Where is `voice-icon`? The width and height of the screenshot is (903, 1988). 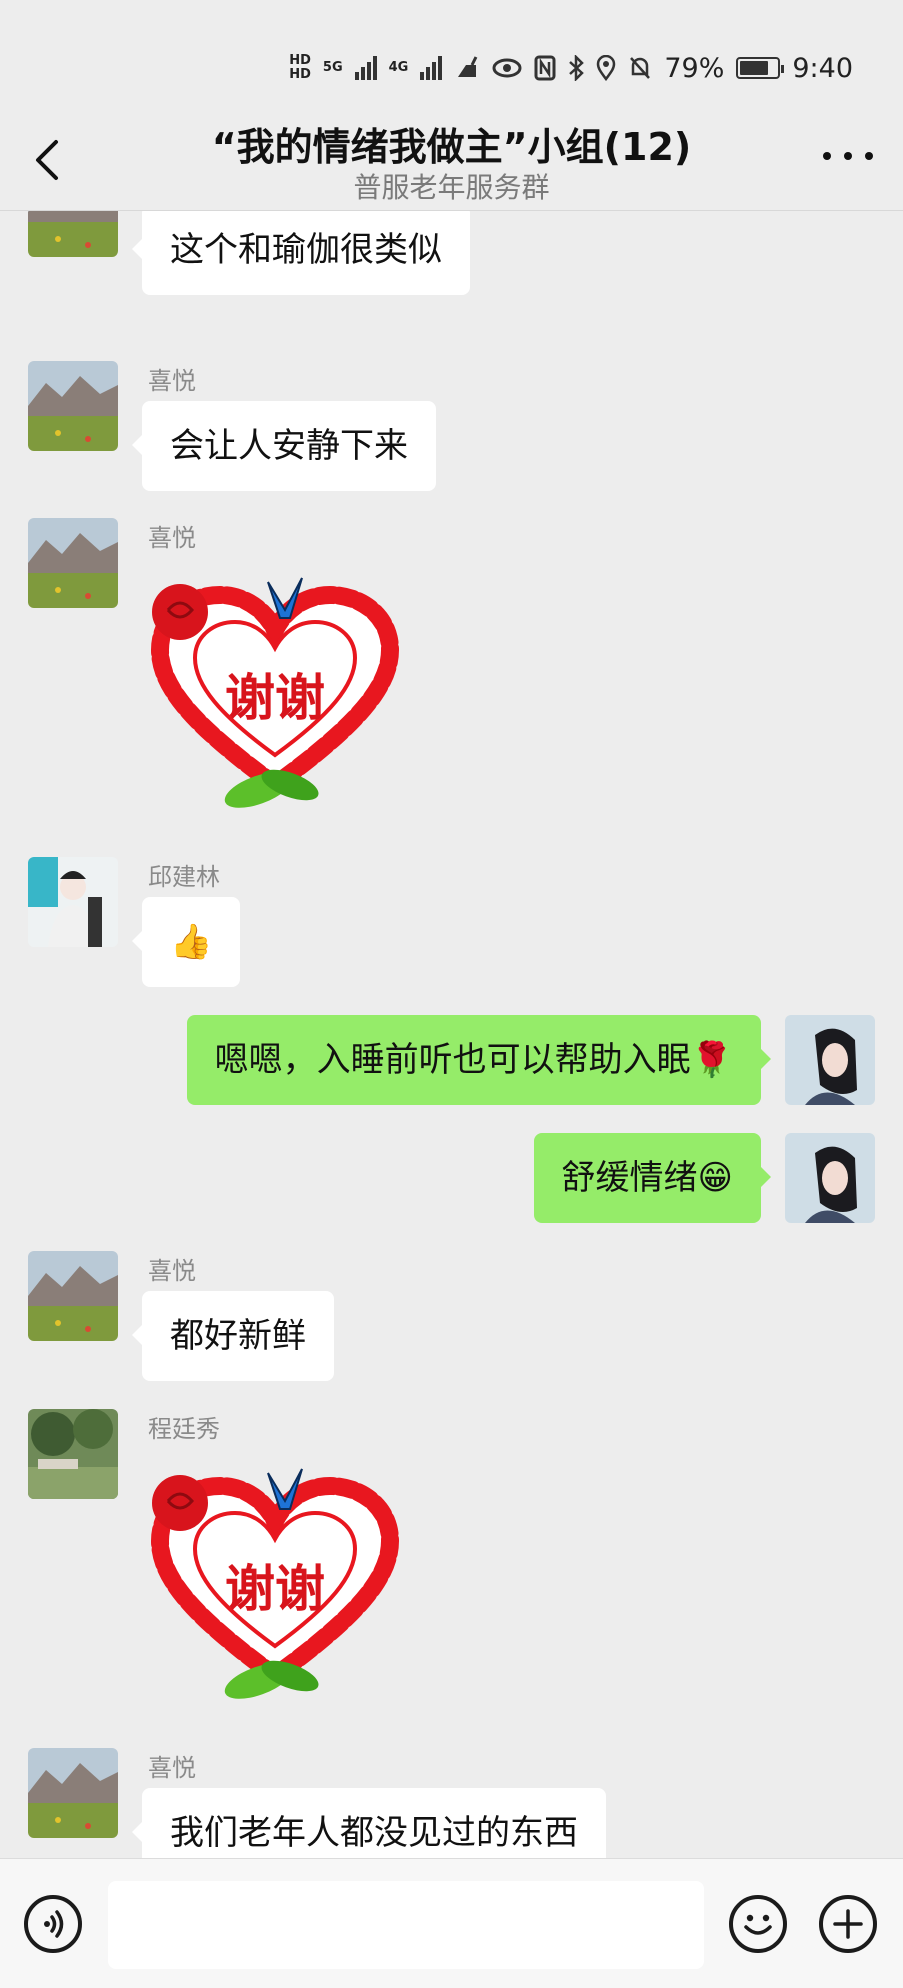
voice-icon is located at coordinates (53, 1924).